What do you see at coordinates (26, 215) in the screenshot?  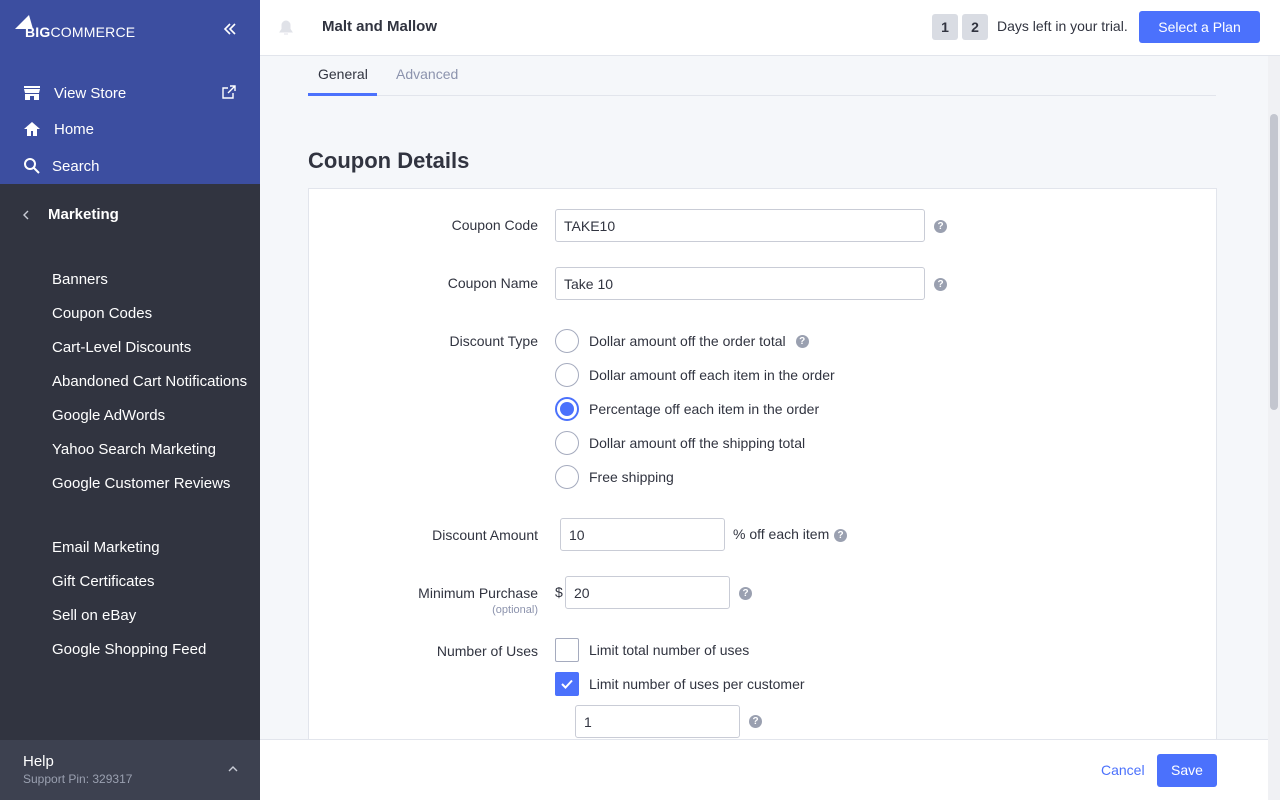 I see `chevron-left-icon` at bounding box center [26, 215].